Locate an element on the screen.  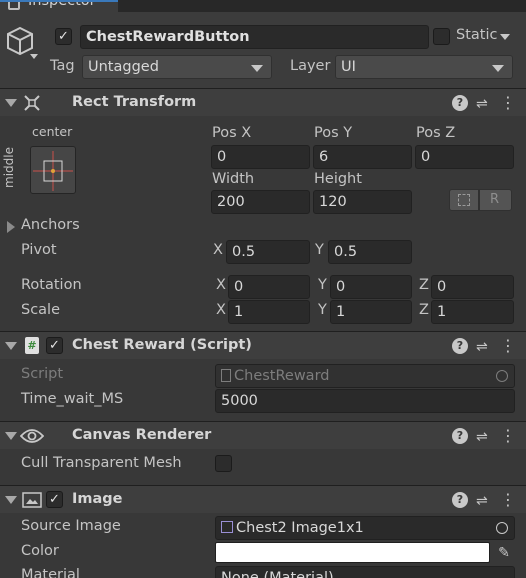
material-field: None (Material) is located at coordinates (365, 572).